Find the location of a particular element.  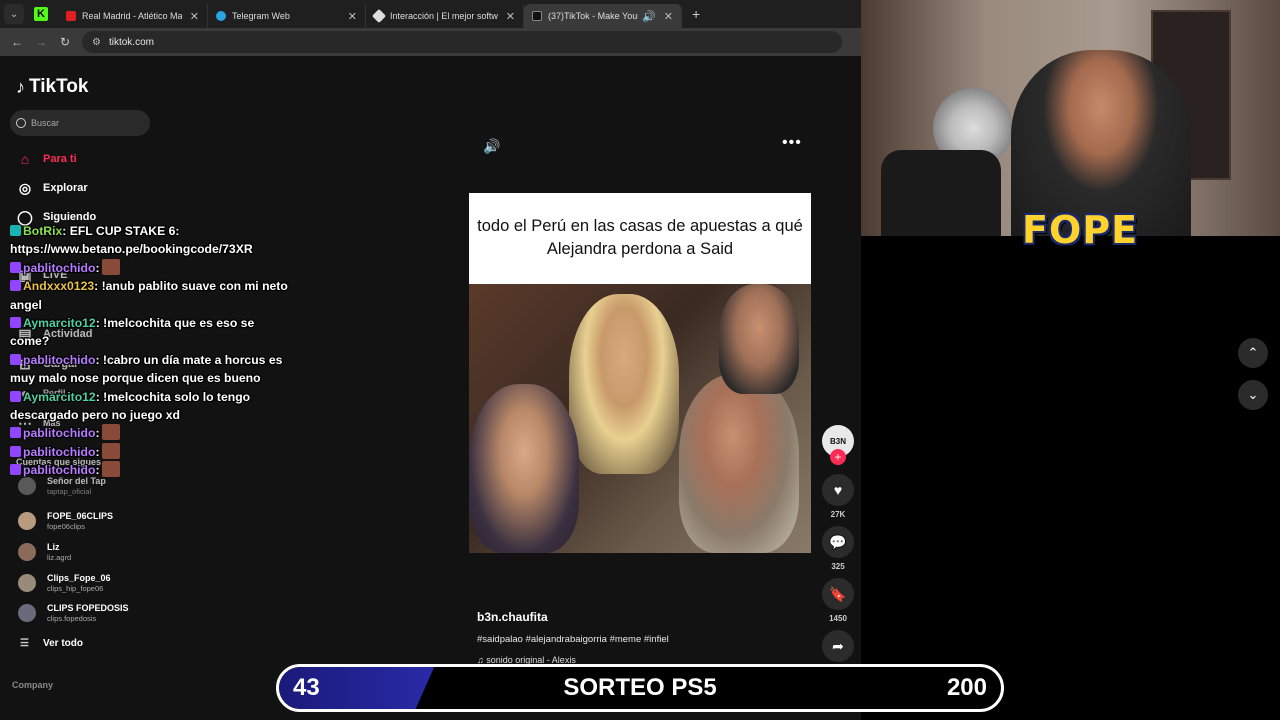

more-options-icon: ••• is located at coordinates (792, 143).